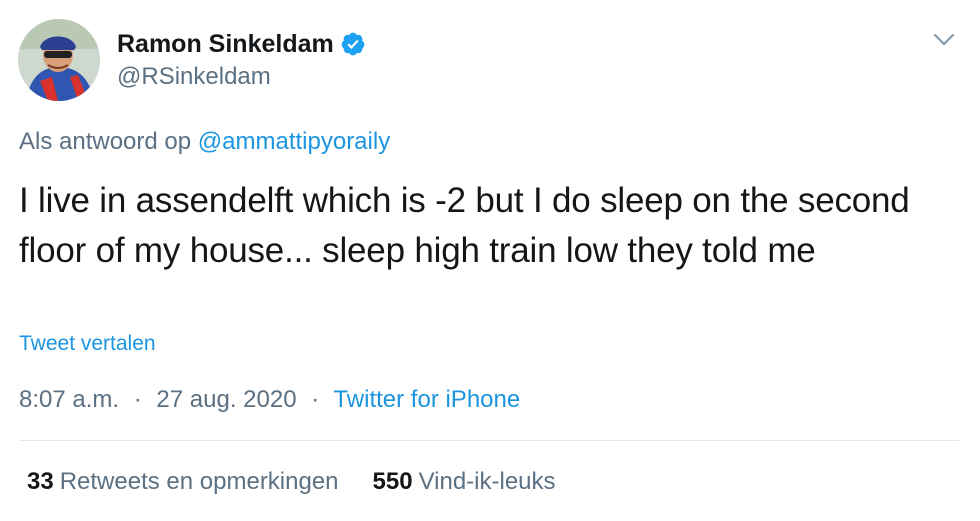 This screenshot has width=980, height=521. I want to click on likes-count: 550, so click(392, 481).